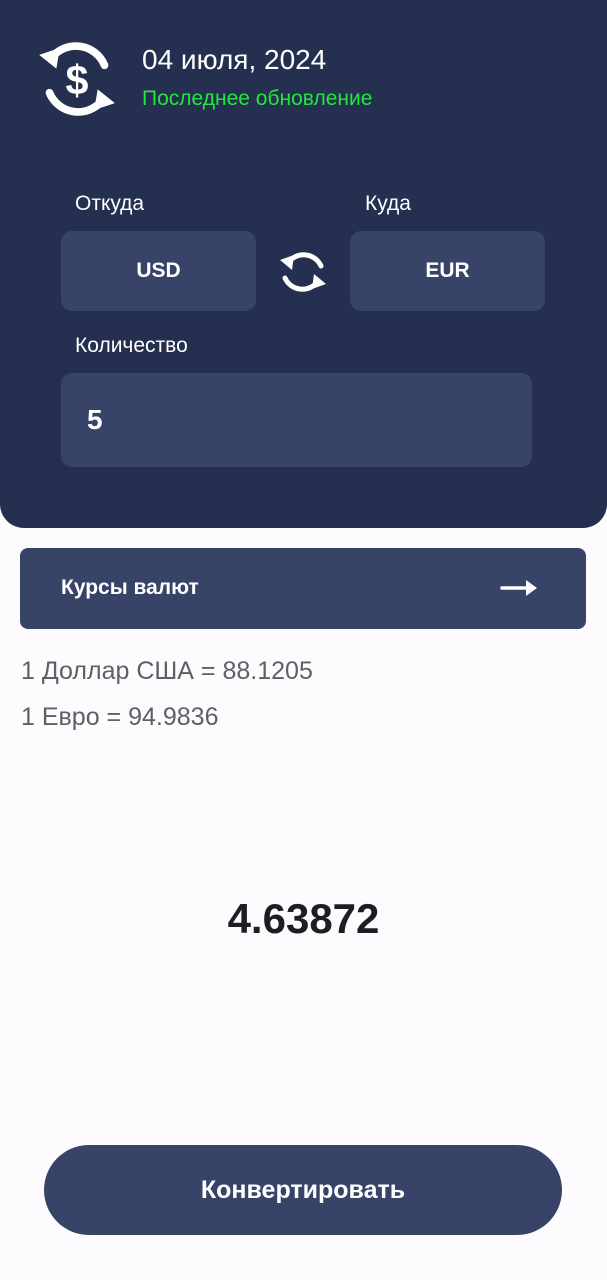 This screenshot has width=607, height=1280. Describe the element at coordinates (303, 918) in the screenshot. I see `conversion-result: 4.63872` at that location.